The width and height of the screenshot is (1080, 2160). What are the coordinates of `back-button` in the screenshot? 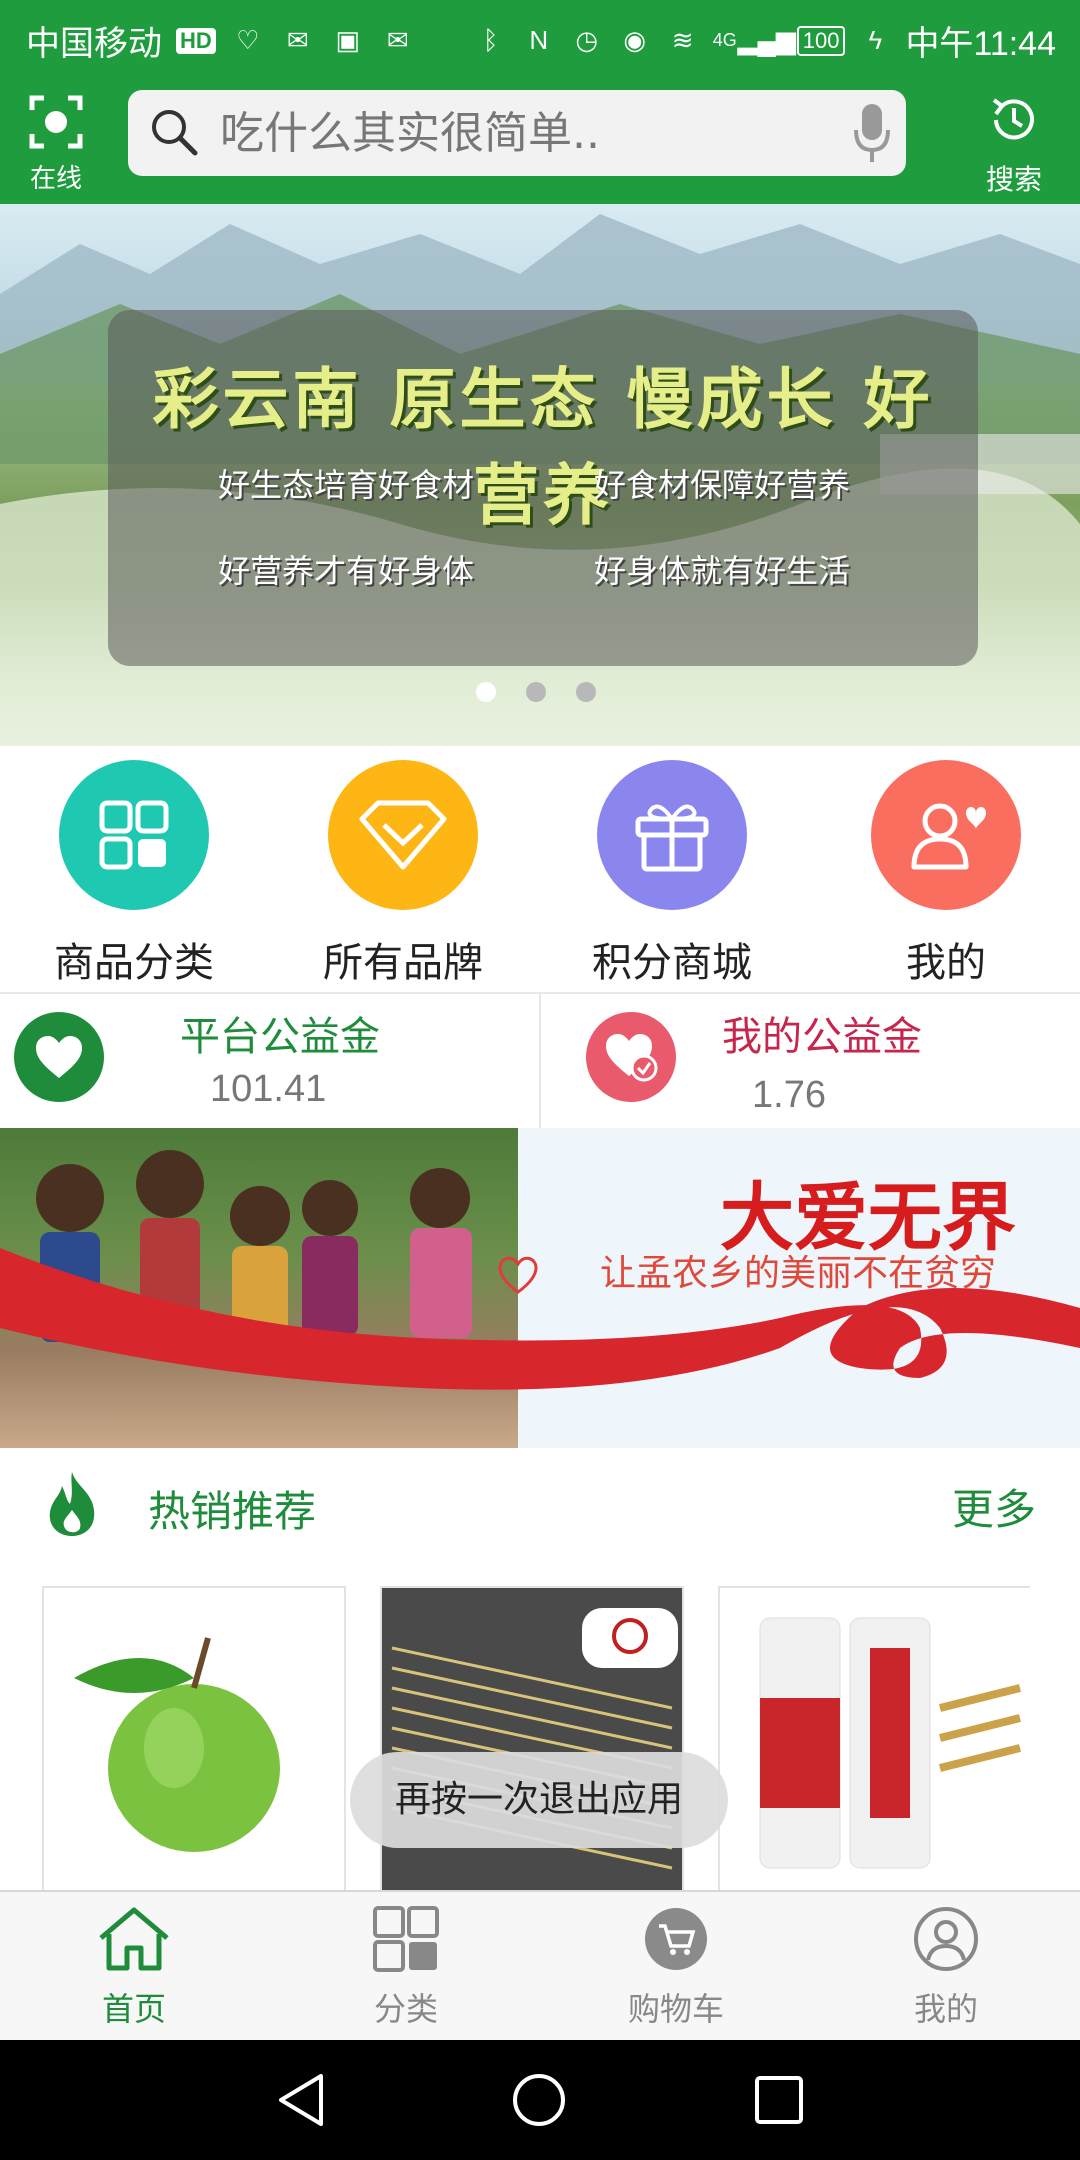 It's located at (301, 2100).